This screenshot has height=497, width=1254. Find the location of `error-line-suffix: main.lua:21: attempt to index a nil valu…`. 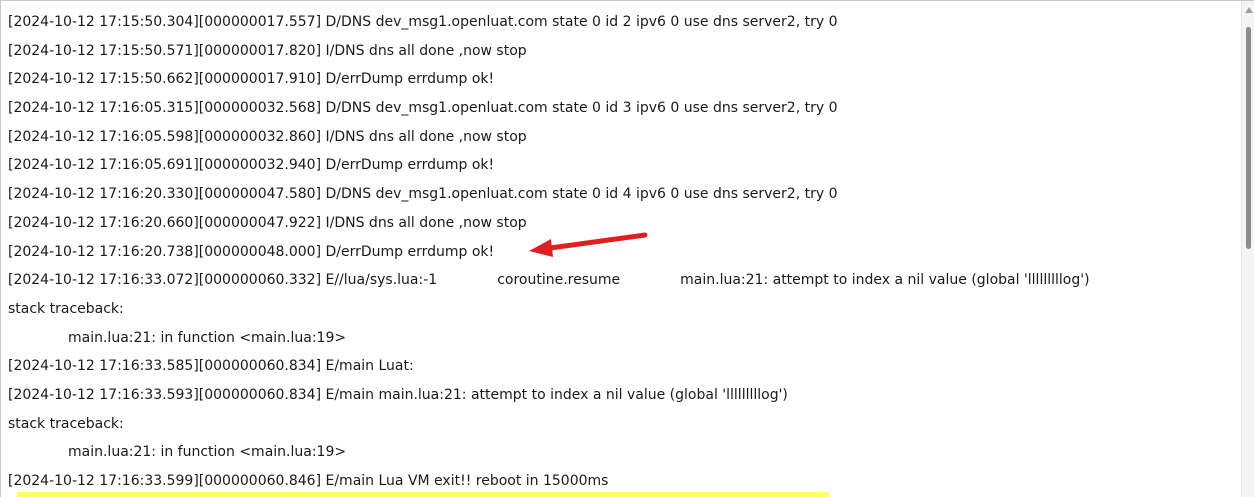

error-line-suffix: main.lua:21: attempt to index a nil valu… is located at coordinates (885, 280).